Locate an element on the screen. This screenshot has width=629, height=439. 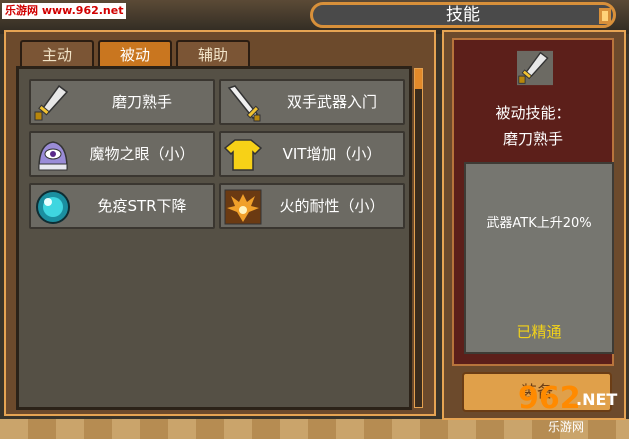
skill-name: VIT增加（小） is located at coordinates (332, 154).